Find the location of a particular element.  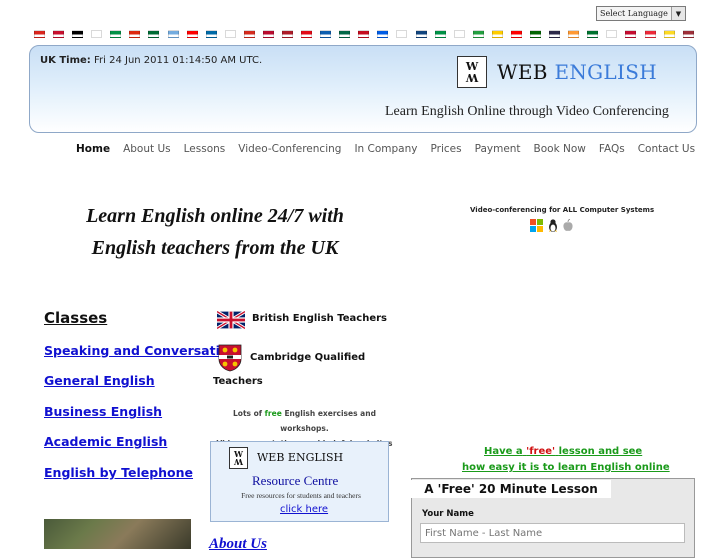

flag-russia-icon is located at coordinates (230, 34).